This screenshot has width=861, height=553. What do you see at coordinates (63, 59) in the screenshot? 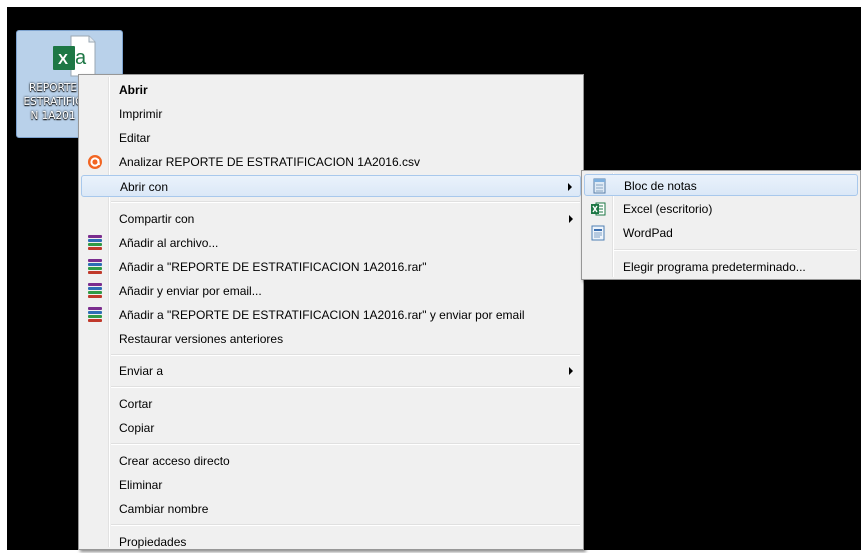
I see `excel-badge-text: X` at bounding box center [63, 59].